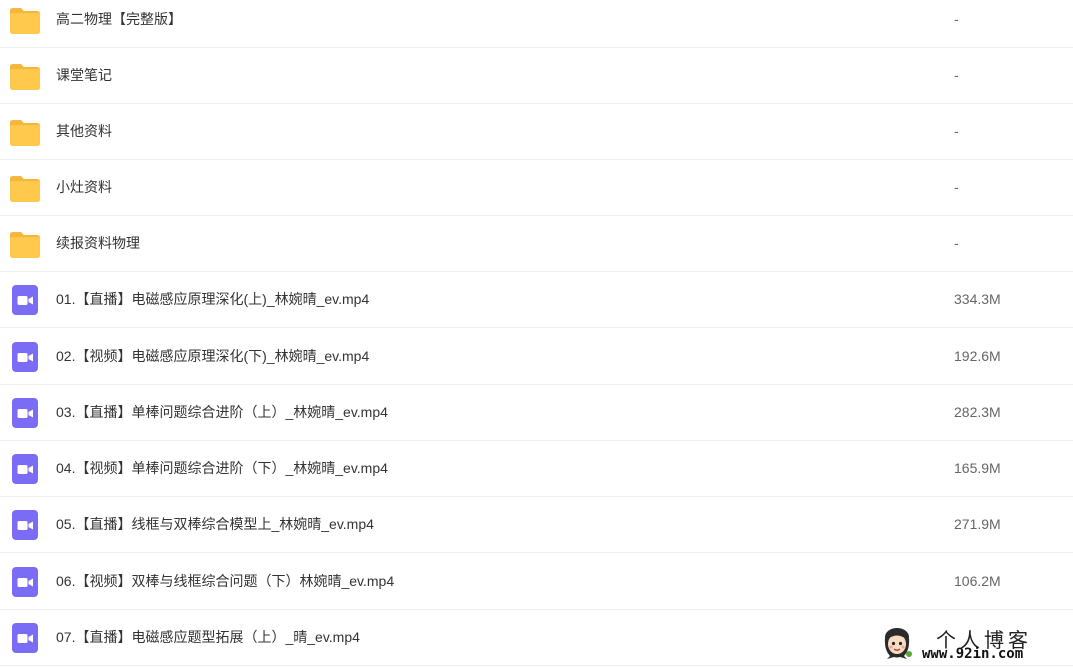 The width and height of the screenshot is (1073, 667). Describe the element at coordinates (536, 132) in the screenshot. I see `list-item-folder: 其他资料 -` at that location.